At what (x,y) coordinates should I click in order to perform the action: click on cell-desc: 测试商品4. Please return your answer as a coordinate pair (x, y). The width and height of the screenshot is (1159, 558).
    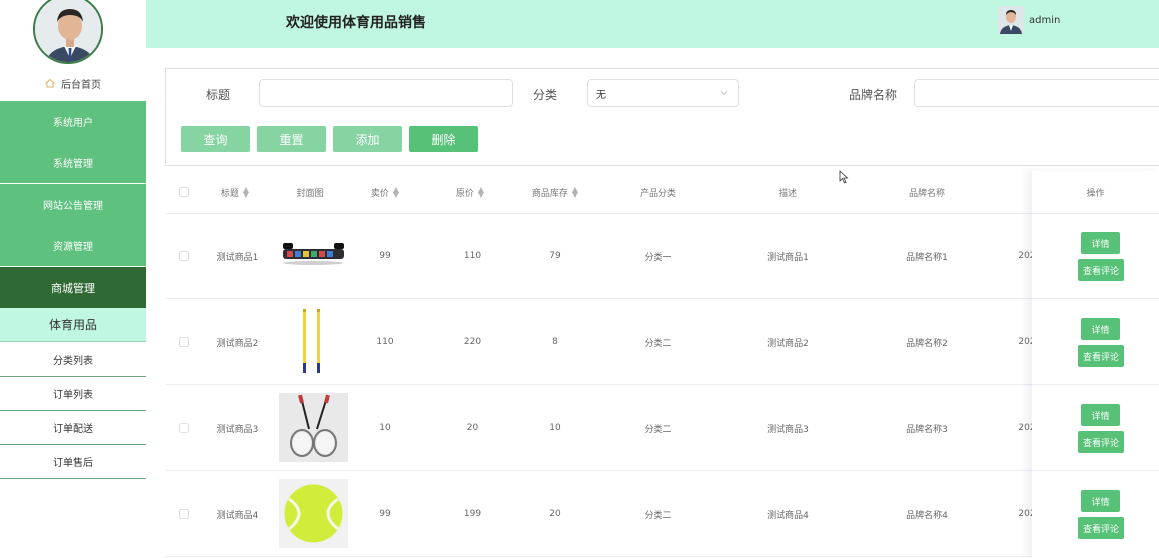
    Looking at the image, I should click on (788, 515).